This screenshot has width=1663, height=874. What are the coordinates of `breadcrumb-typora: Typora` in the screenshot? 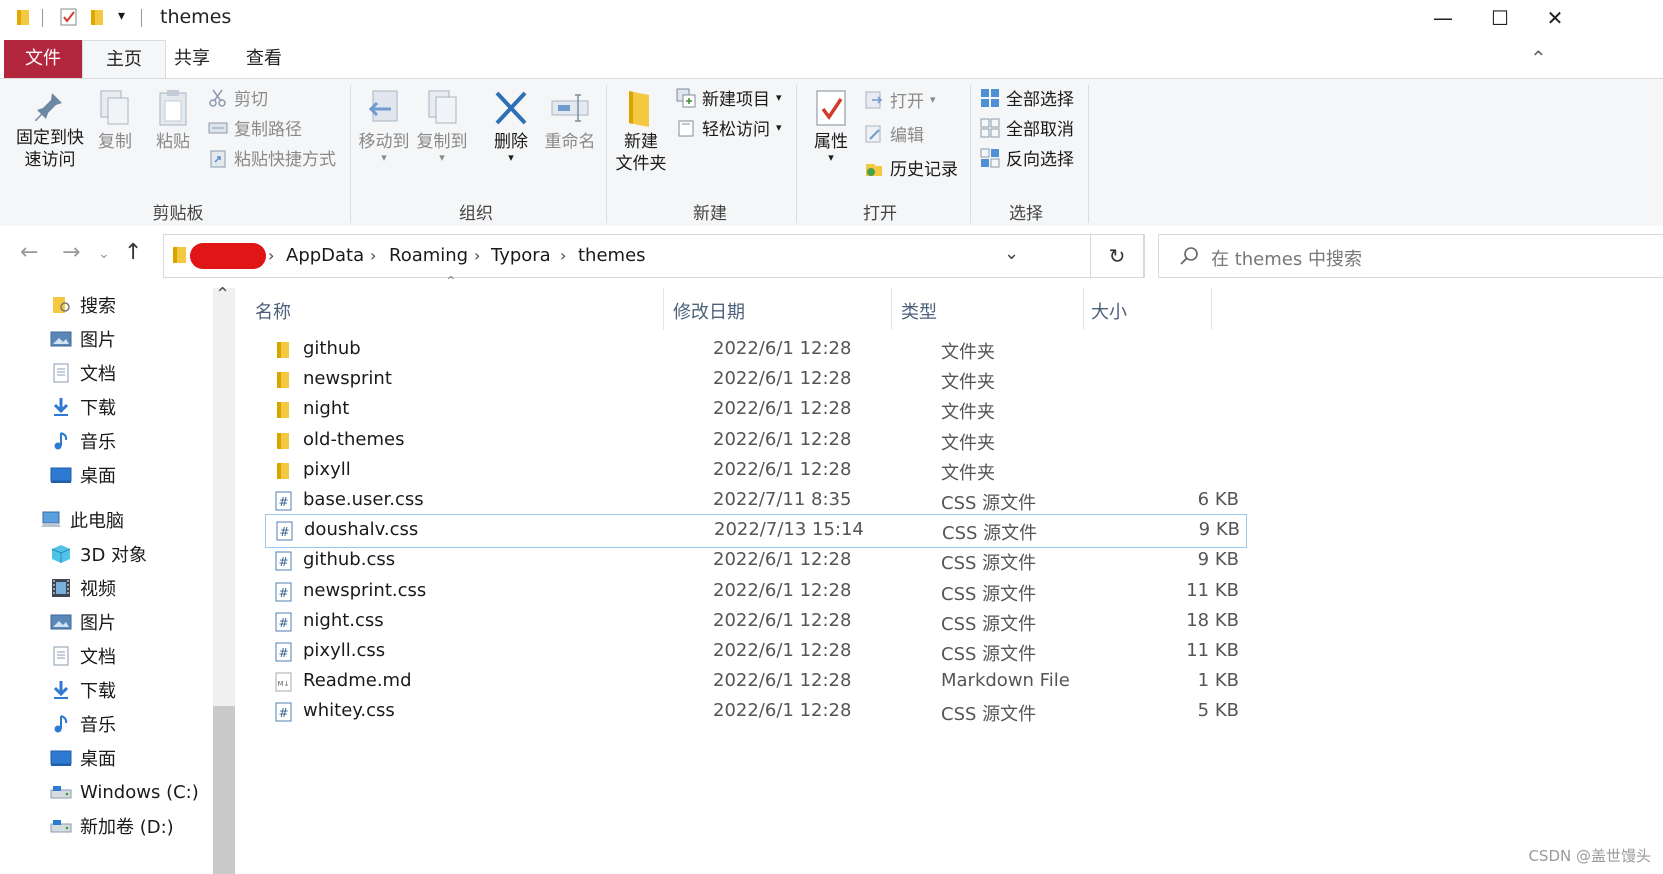 It's located at (521, 255).